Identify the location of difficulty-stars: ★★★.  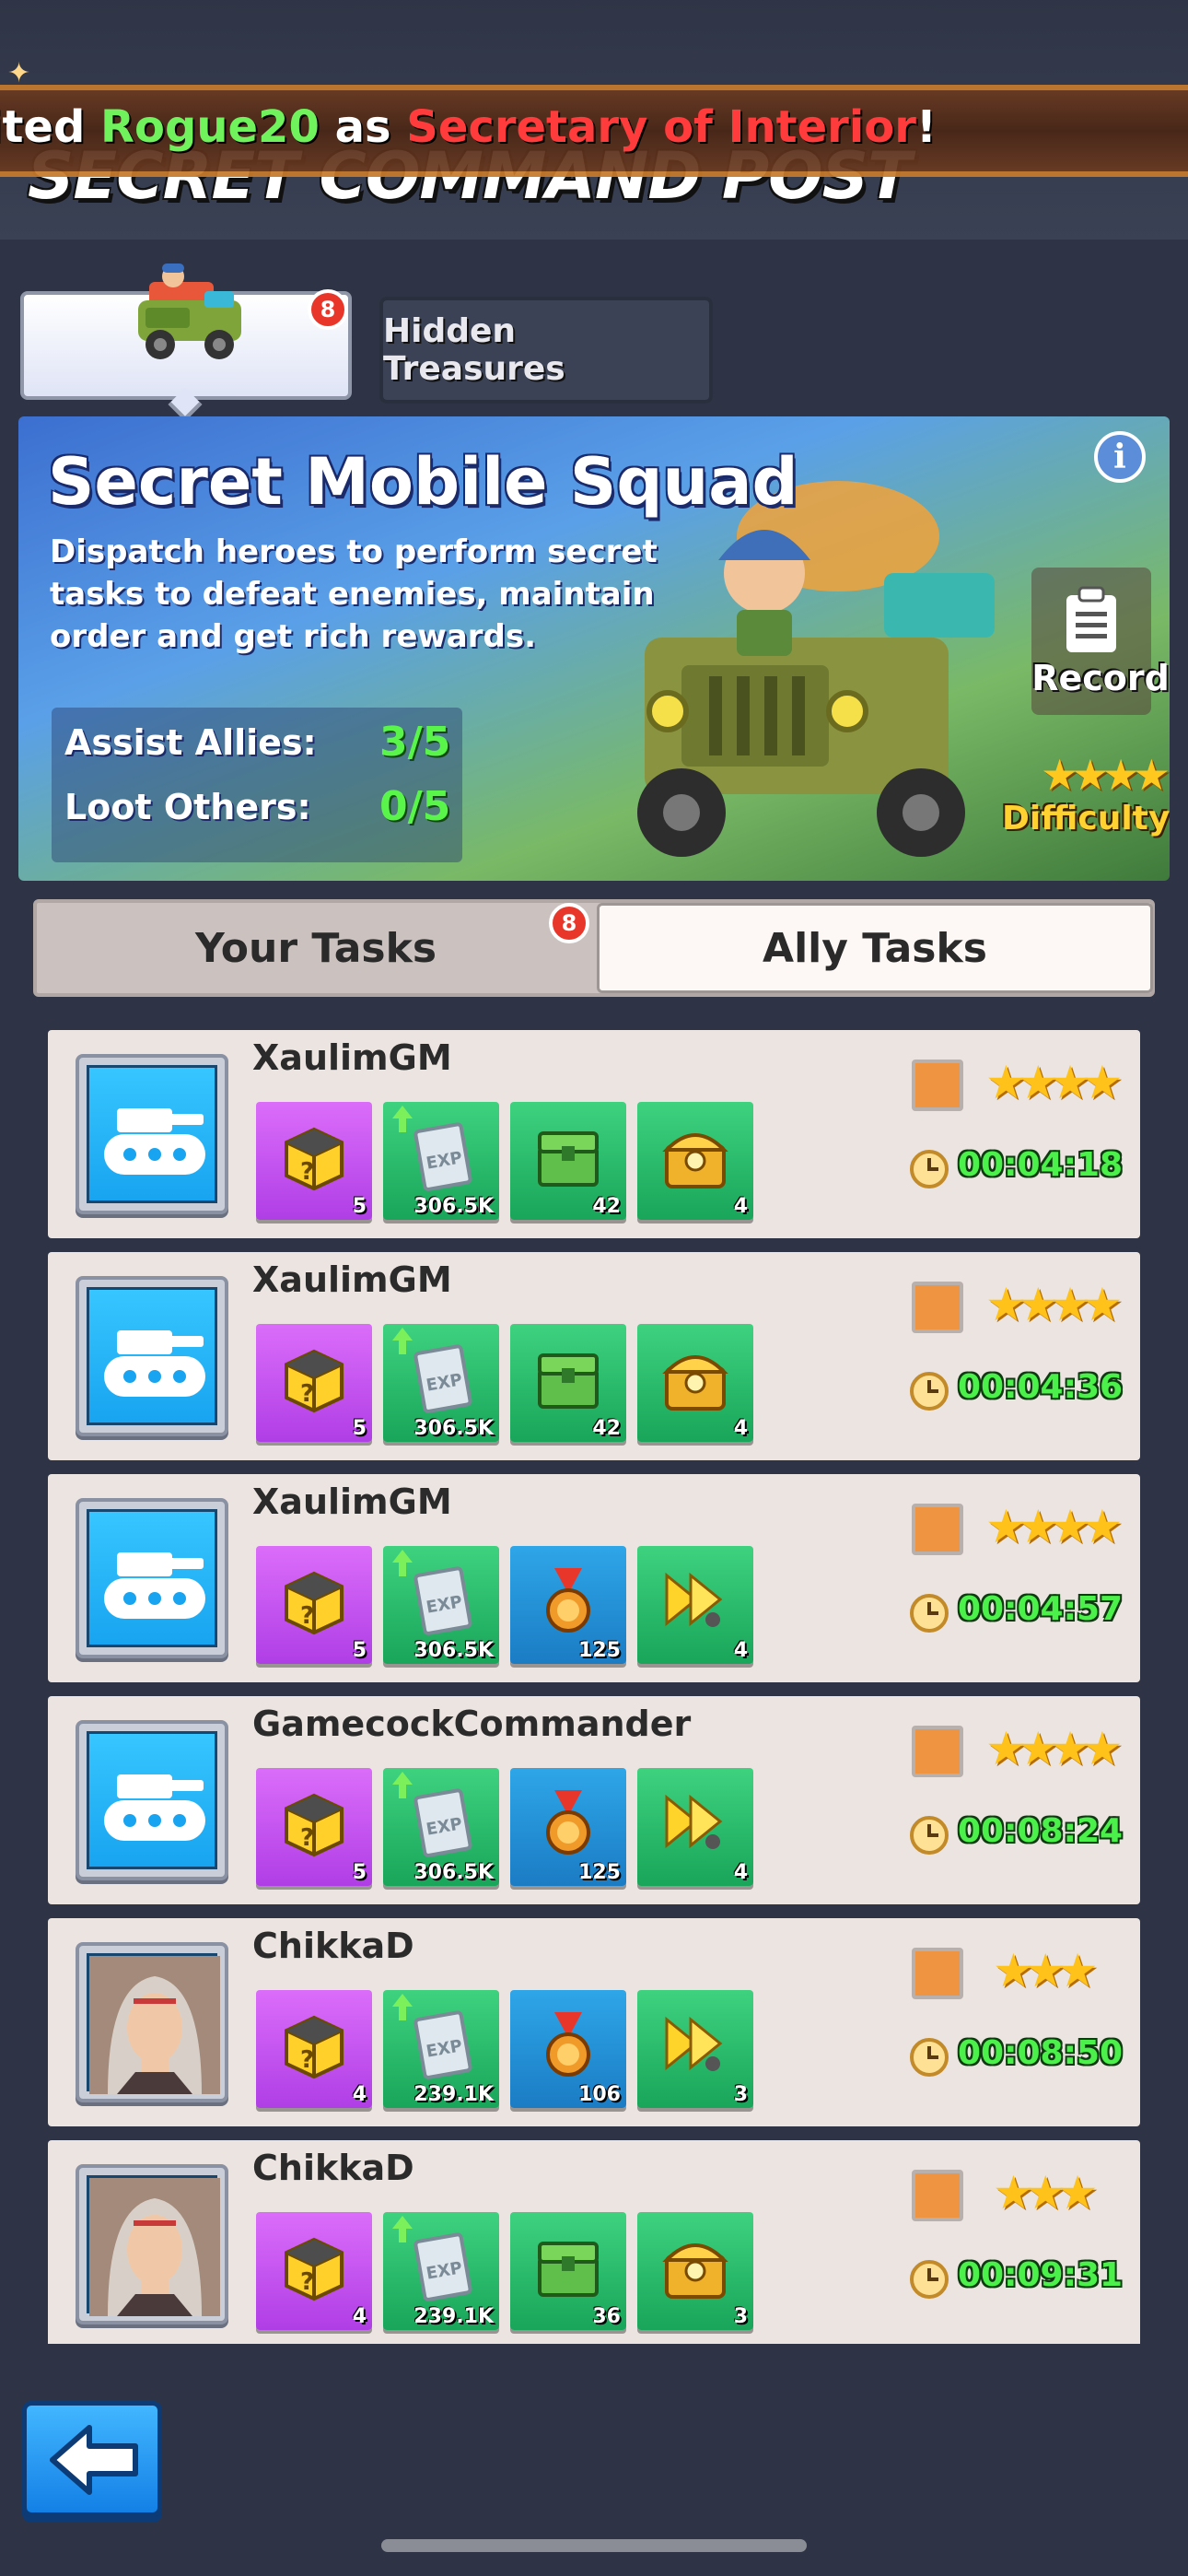
(1046, 1971).